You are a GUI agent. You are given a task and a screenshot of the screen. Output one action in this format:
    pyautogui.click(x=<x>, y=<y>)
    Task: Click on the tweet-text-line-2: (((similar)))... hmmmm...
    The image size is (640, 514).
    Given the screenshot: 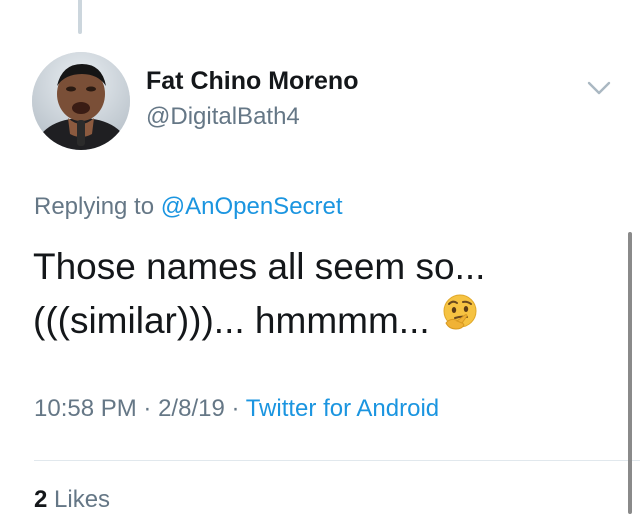 What is the action you would take?
    pyautogui.click(x=313, y=321)
    